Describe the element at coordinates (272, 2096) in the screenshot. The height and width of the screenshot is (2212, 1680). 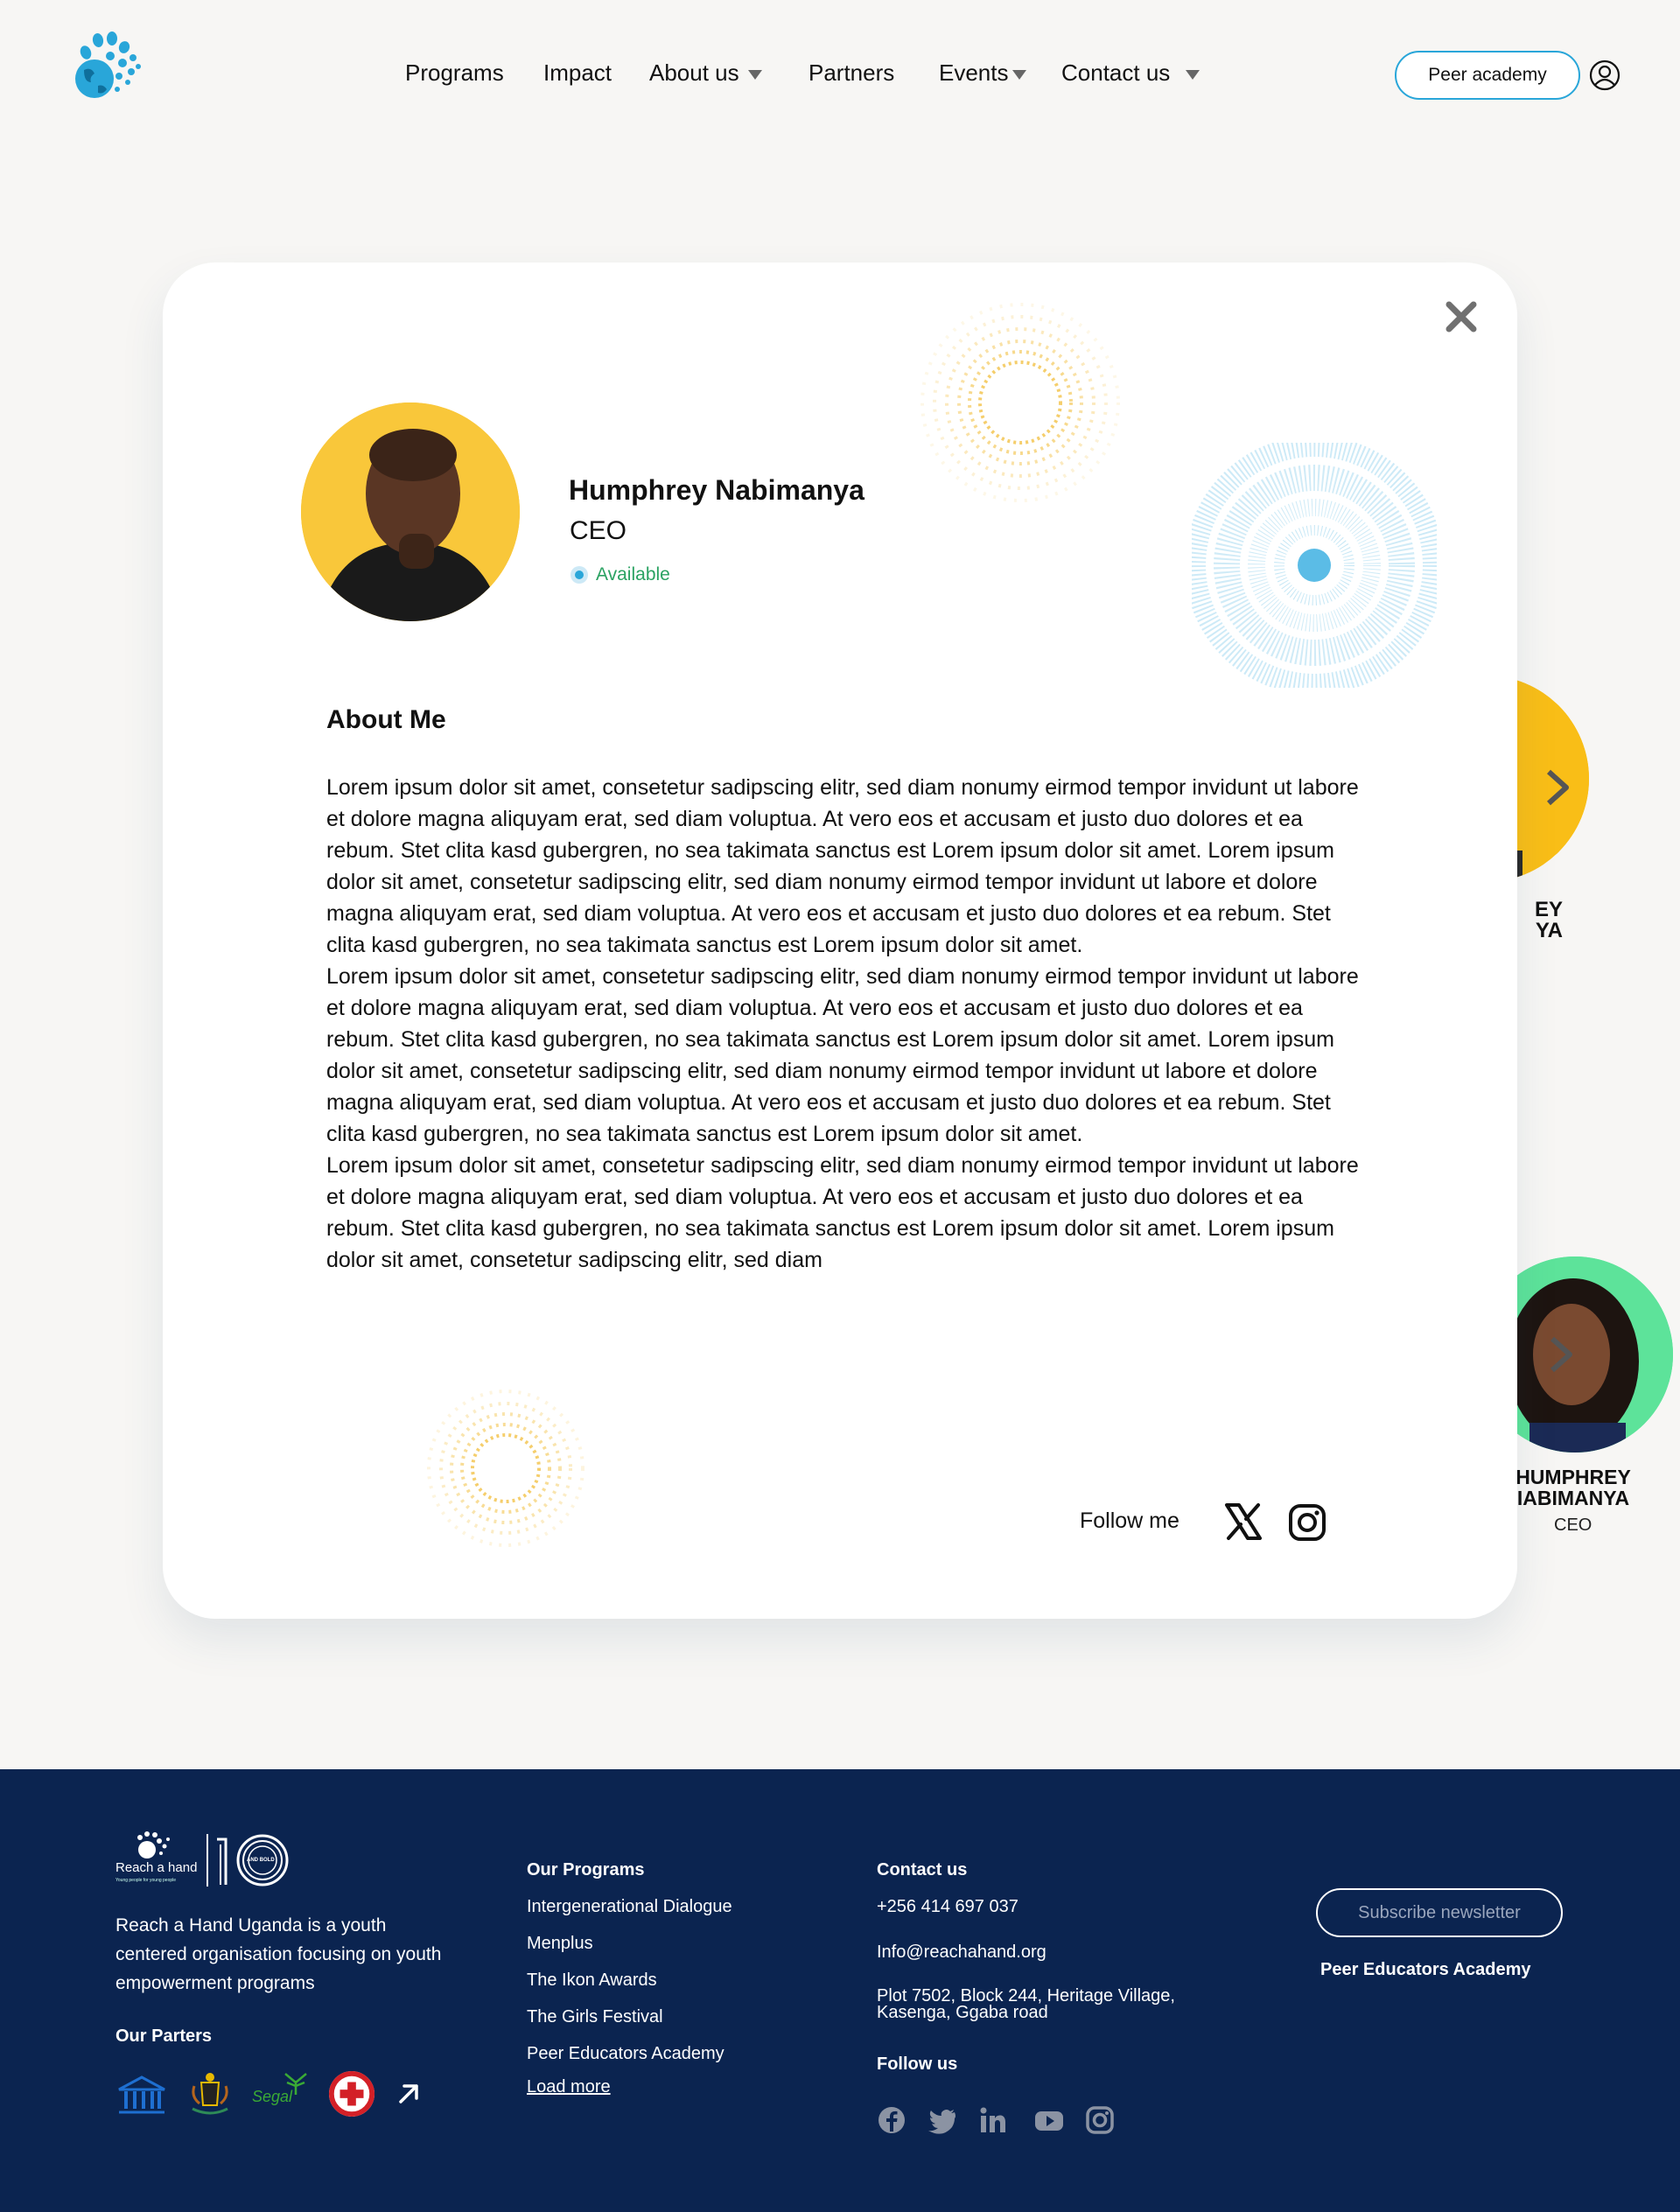
I see `segal-logo-text: Segal` at that location.